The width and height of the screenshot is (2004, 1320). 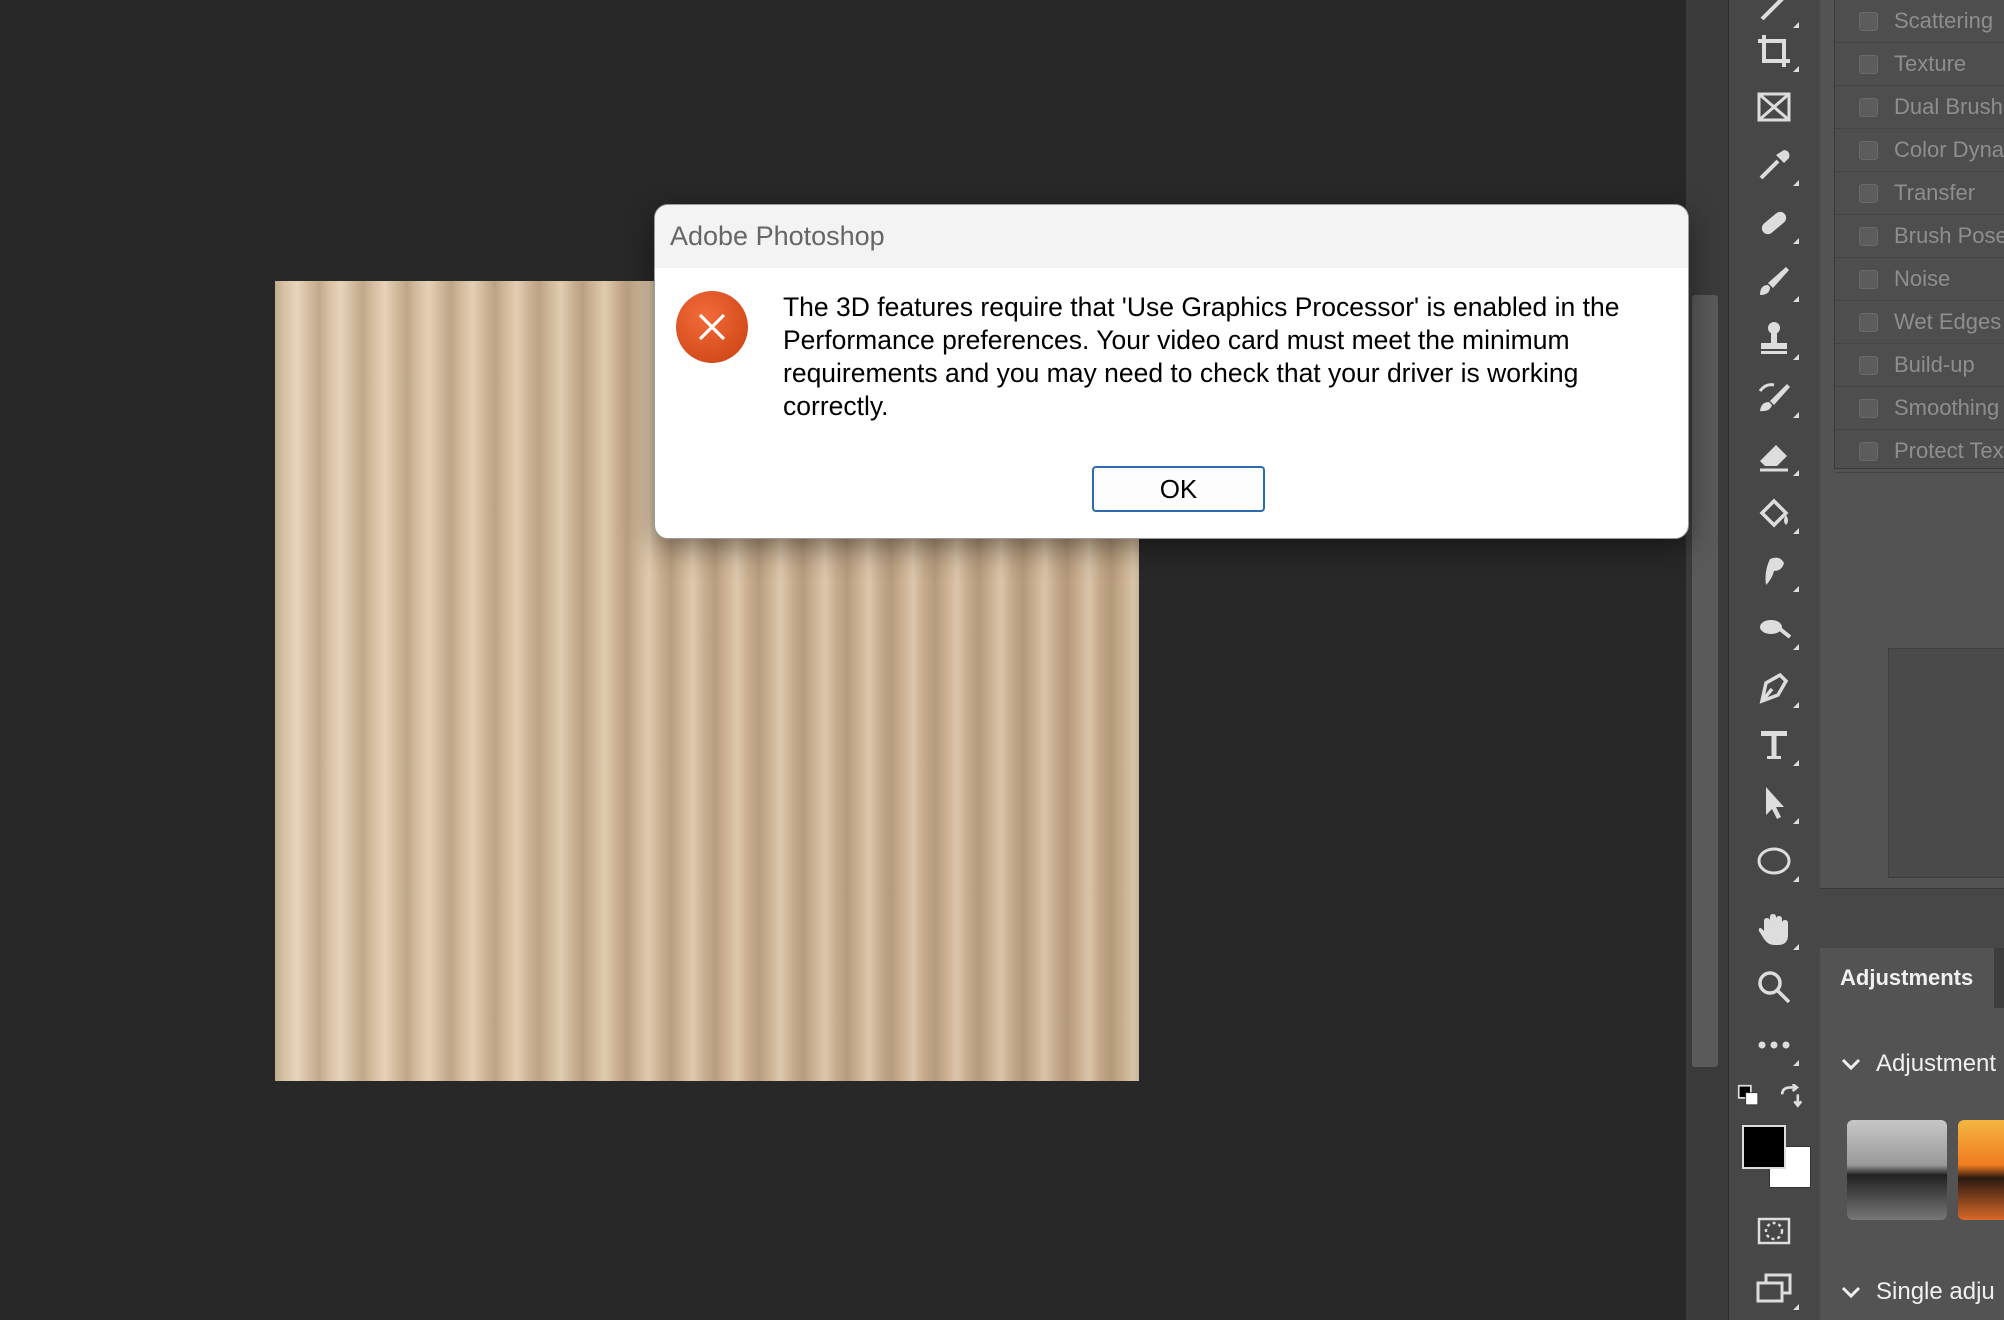 What do you see at coordinates (1919, 64) in the screenshot?
I see `brush-option: Texture` at bounding box center [1919, 64].